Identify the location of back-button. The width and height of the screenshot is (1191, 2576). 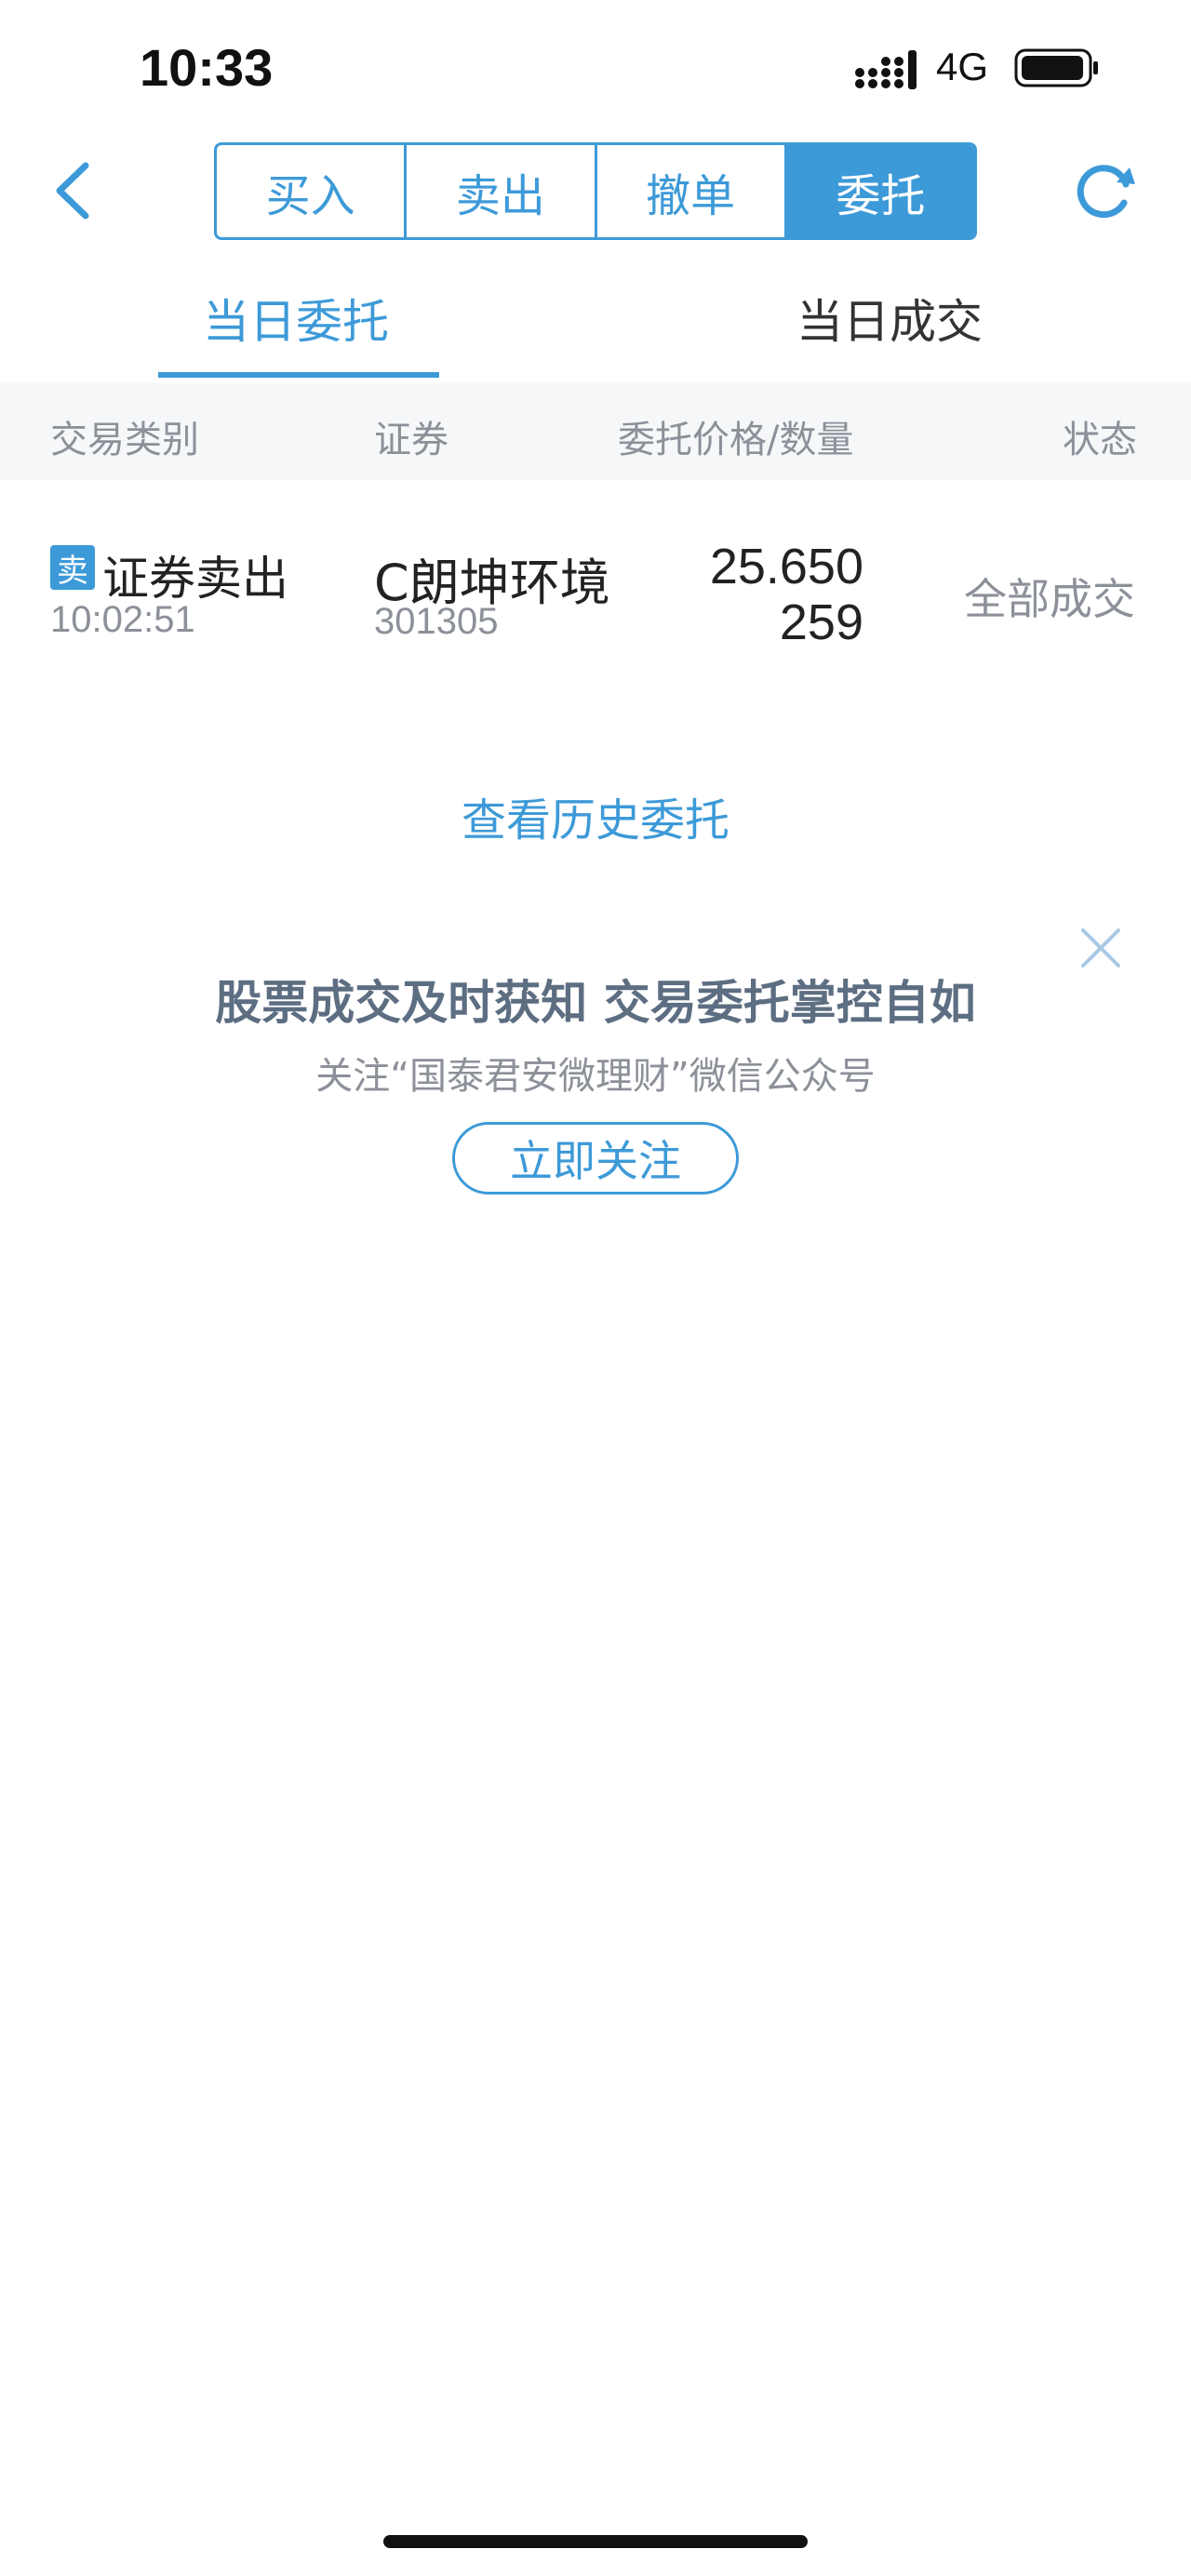
(74, 190).